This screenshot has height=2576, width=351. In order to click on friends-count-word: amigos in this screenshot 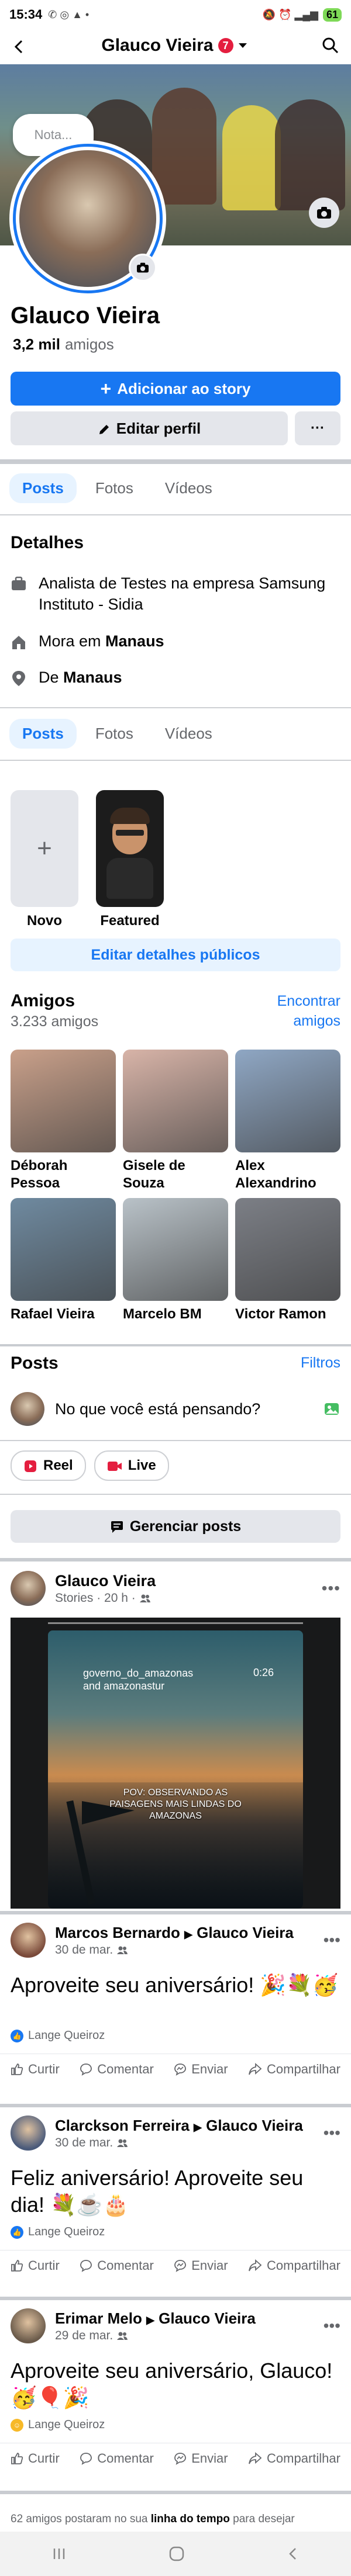, I will do `click(89, 344)`.